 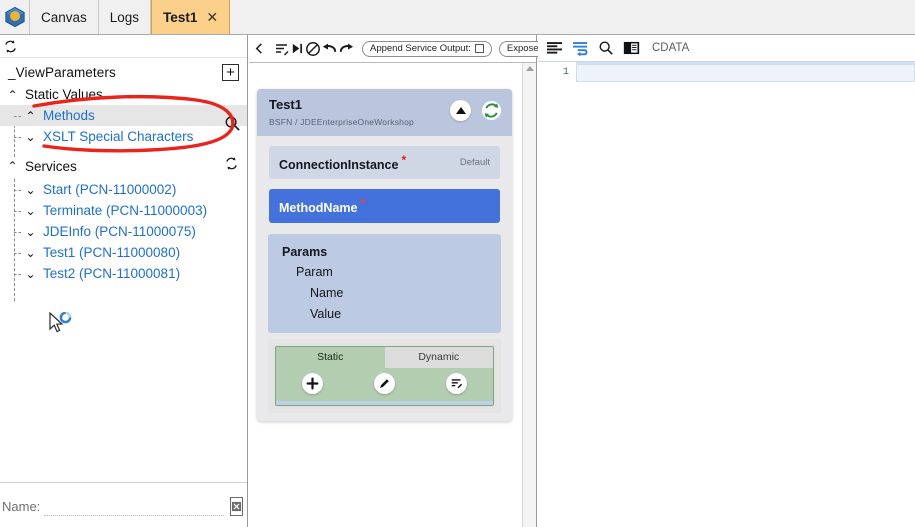 I want to click on sidebar-item-label: Test2 (PCN-11000081), so click(x=112, y=273).